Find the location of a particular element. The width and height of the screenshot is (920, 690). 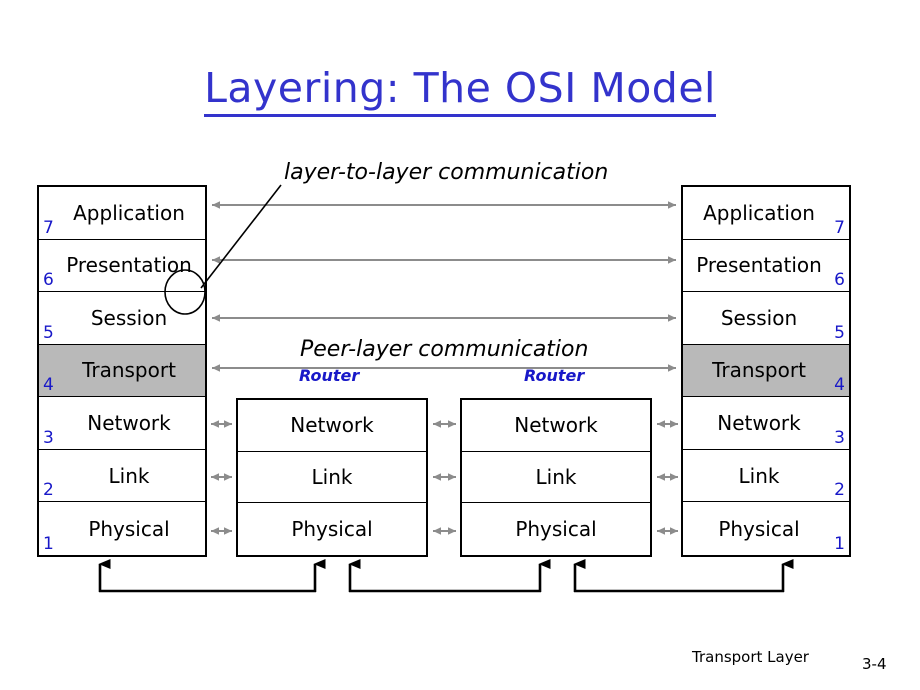

callout-leader-line is located at coordinates (241, 236).